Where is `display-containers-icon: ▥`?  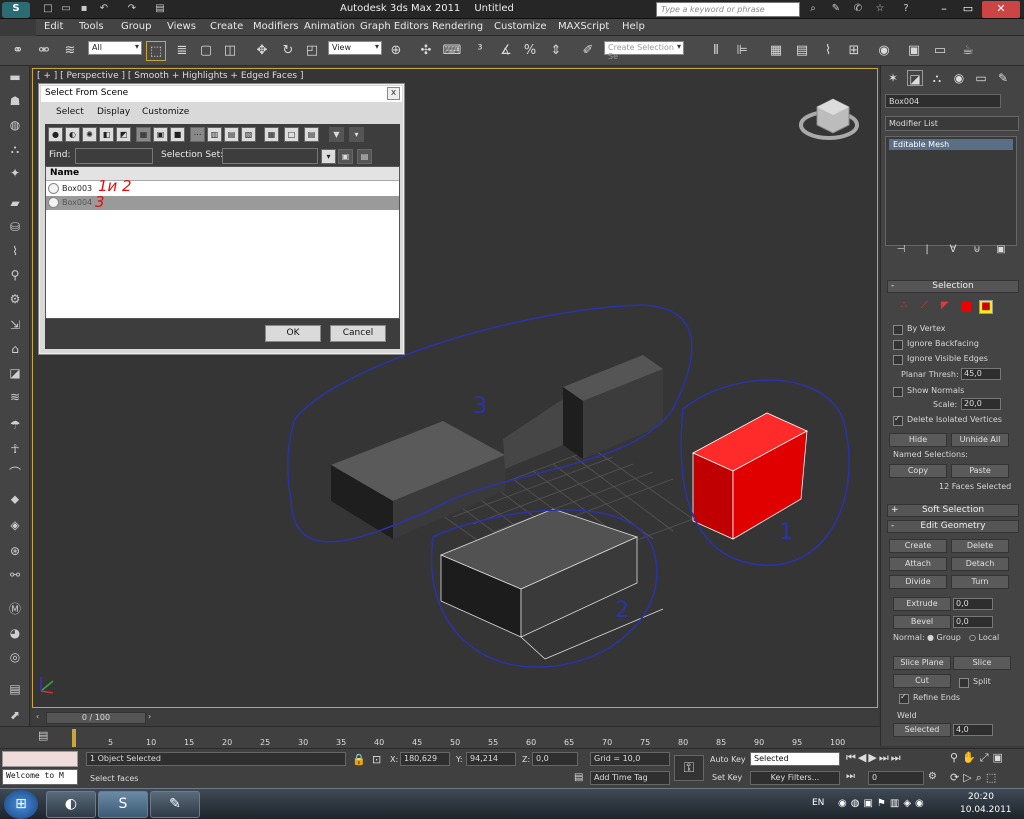
display-containers-icon: ▥ is located at coordinates (214, 134).